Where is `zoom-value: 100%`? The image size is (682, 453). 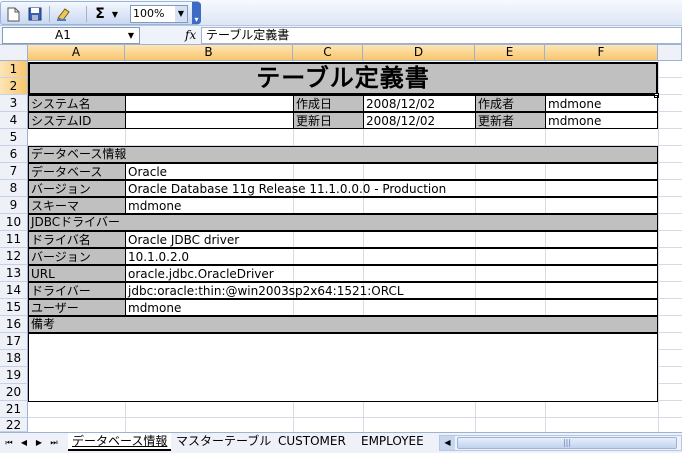
zoom-value: 100% is located at coordinates (149, 13).